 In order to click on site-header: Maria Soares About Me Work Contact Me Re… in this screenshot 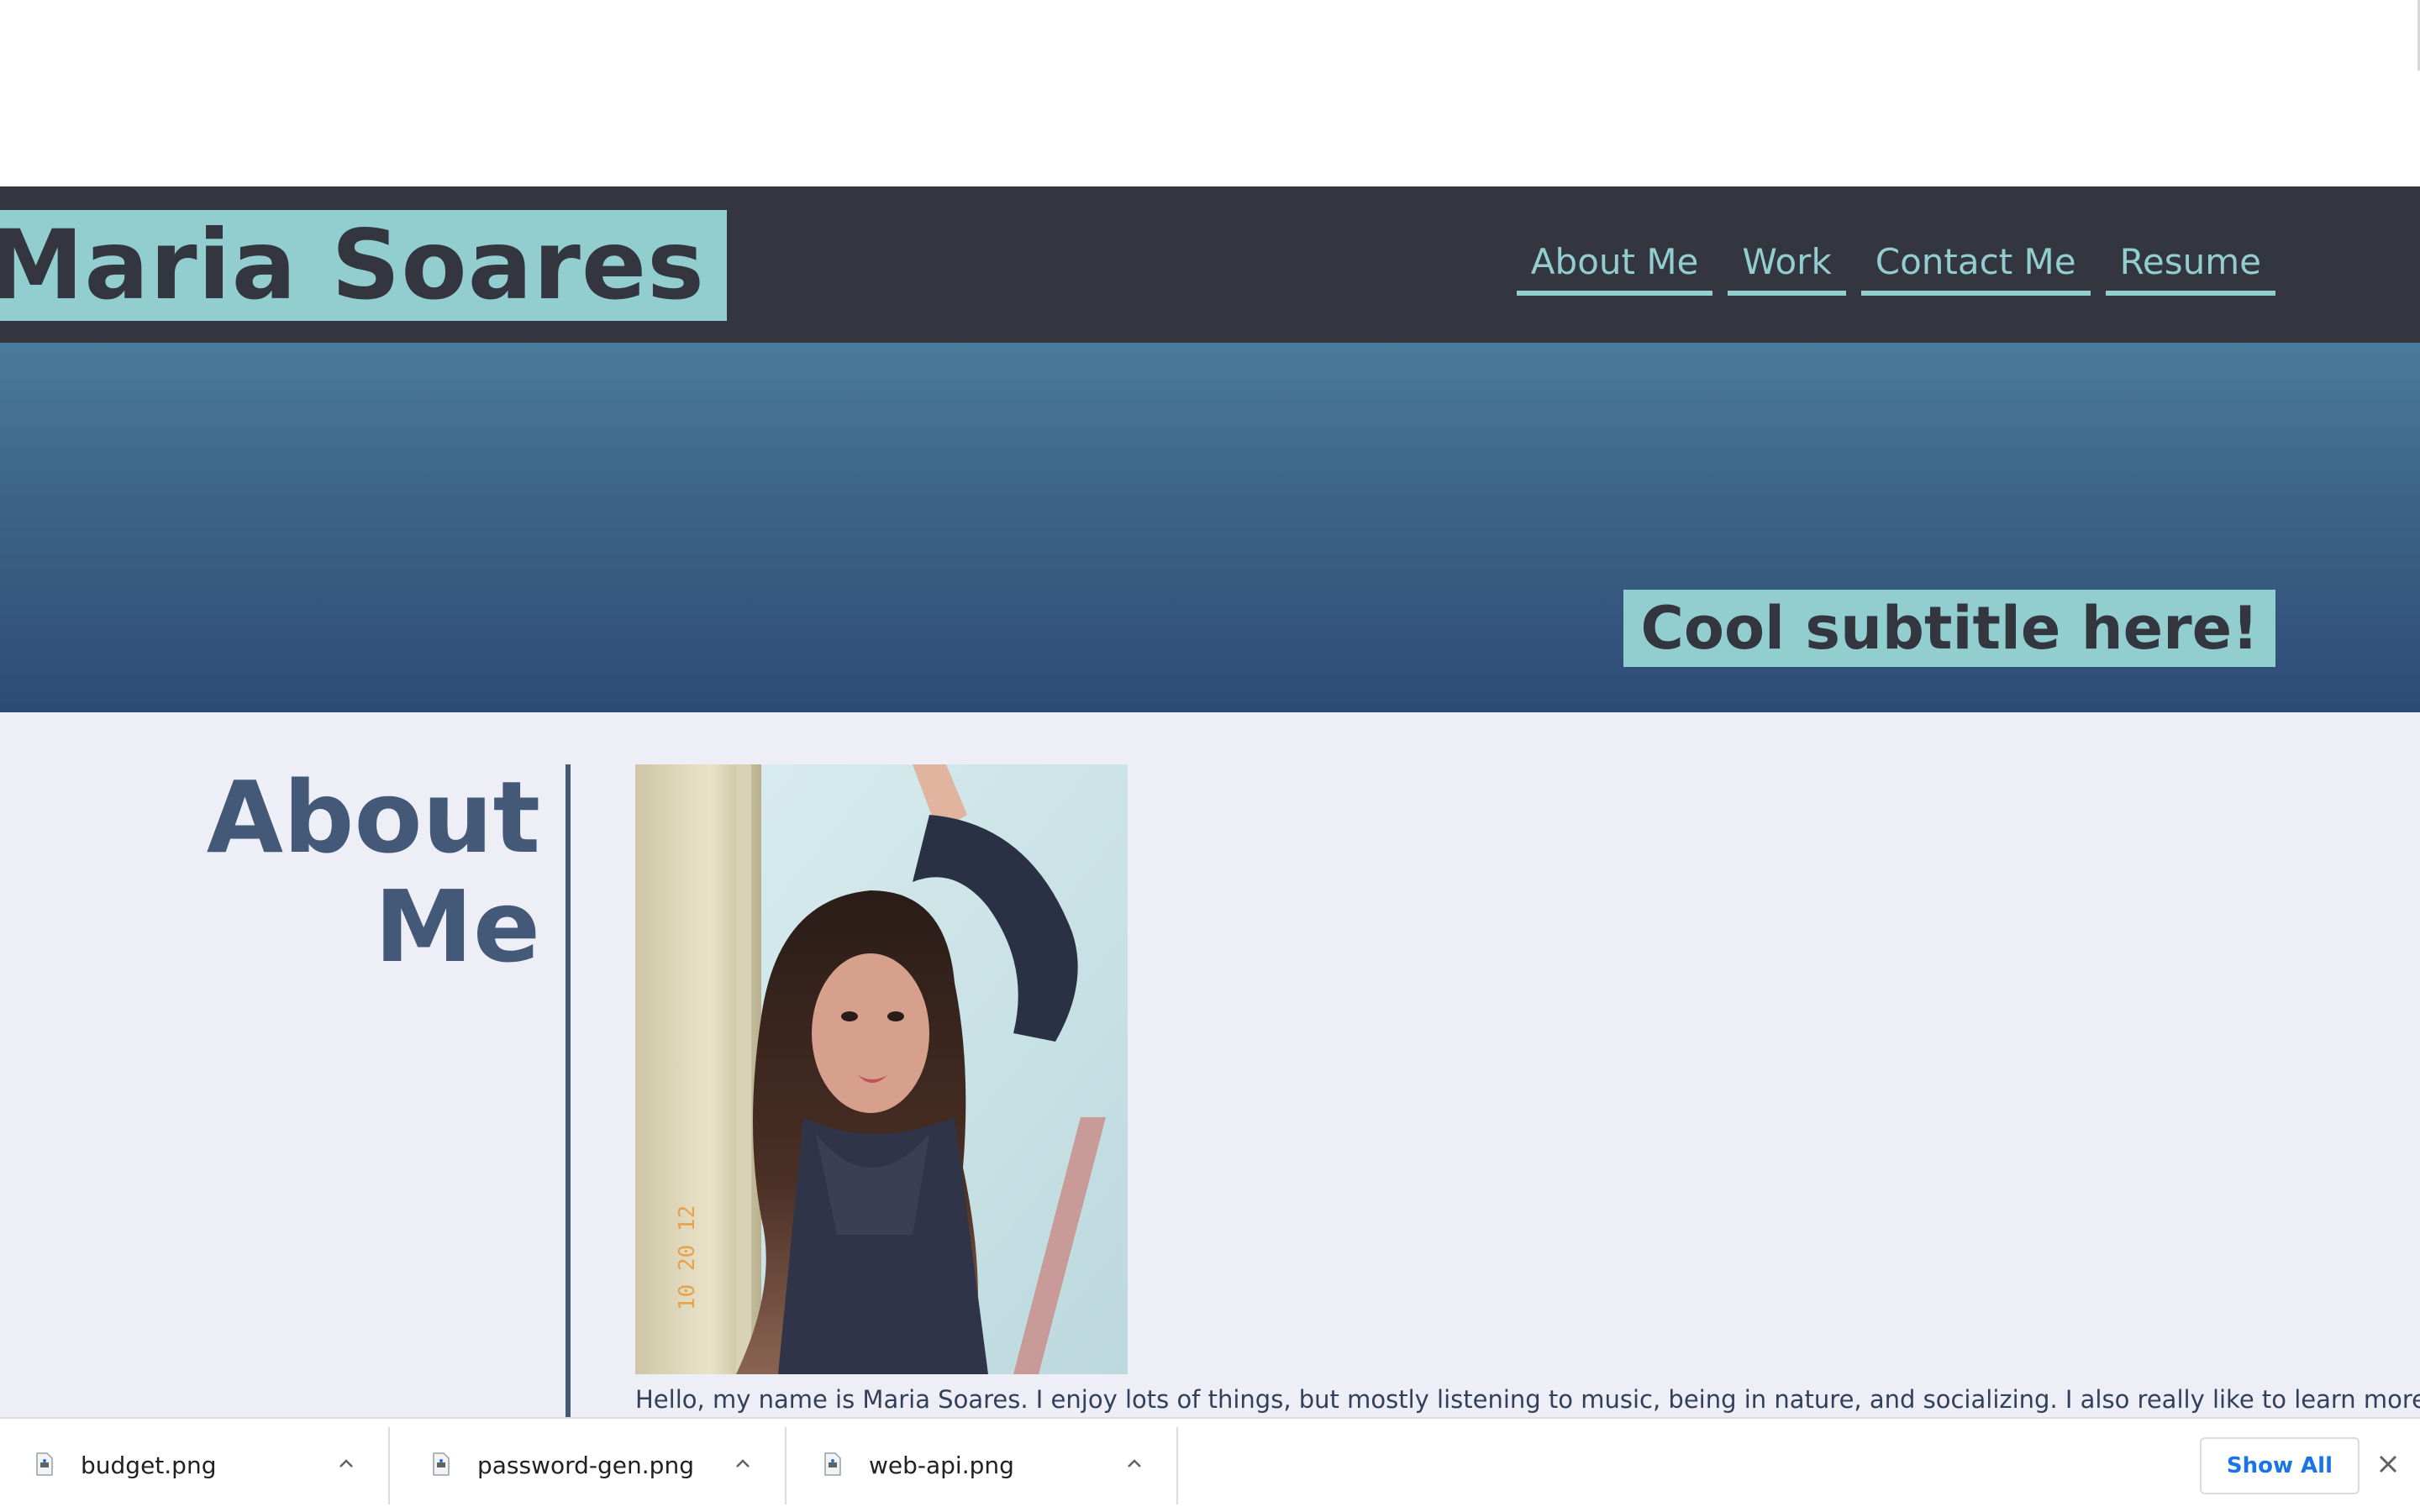, I will do `click(1210, 264)`.